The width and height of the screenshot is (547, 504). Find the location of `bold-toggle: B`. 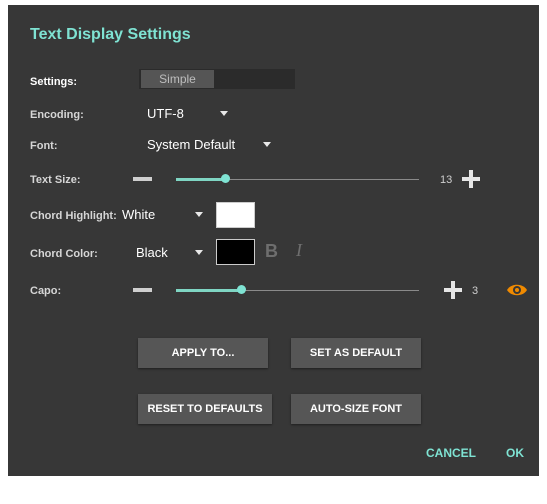

bold-toggle: B is located at coordinates (271, 251).